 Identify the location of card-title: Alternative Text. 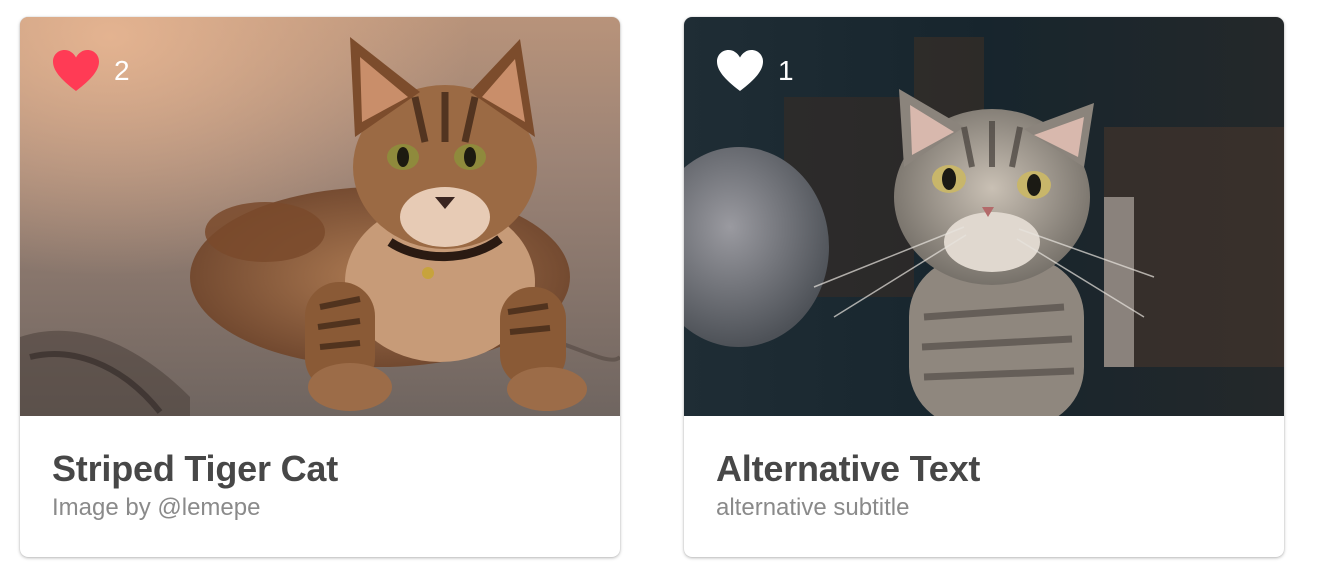
(848, 468).